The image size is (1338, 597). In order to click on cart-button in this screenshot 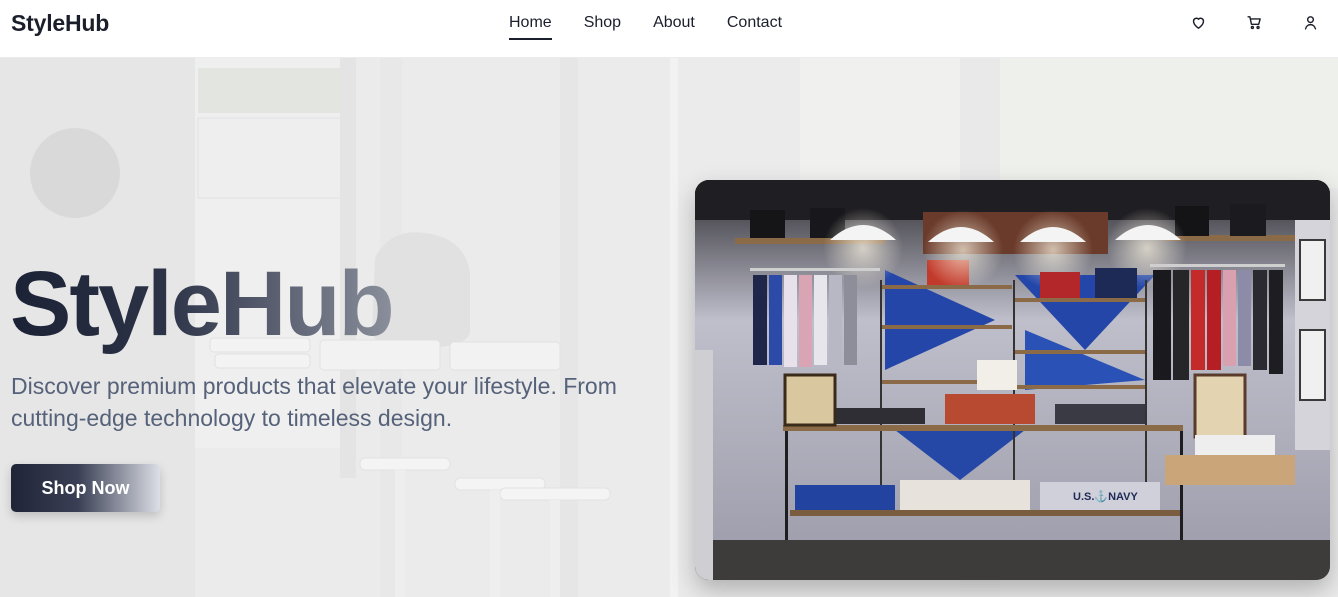, I will do `click(1254, 22)`.